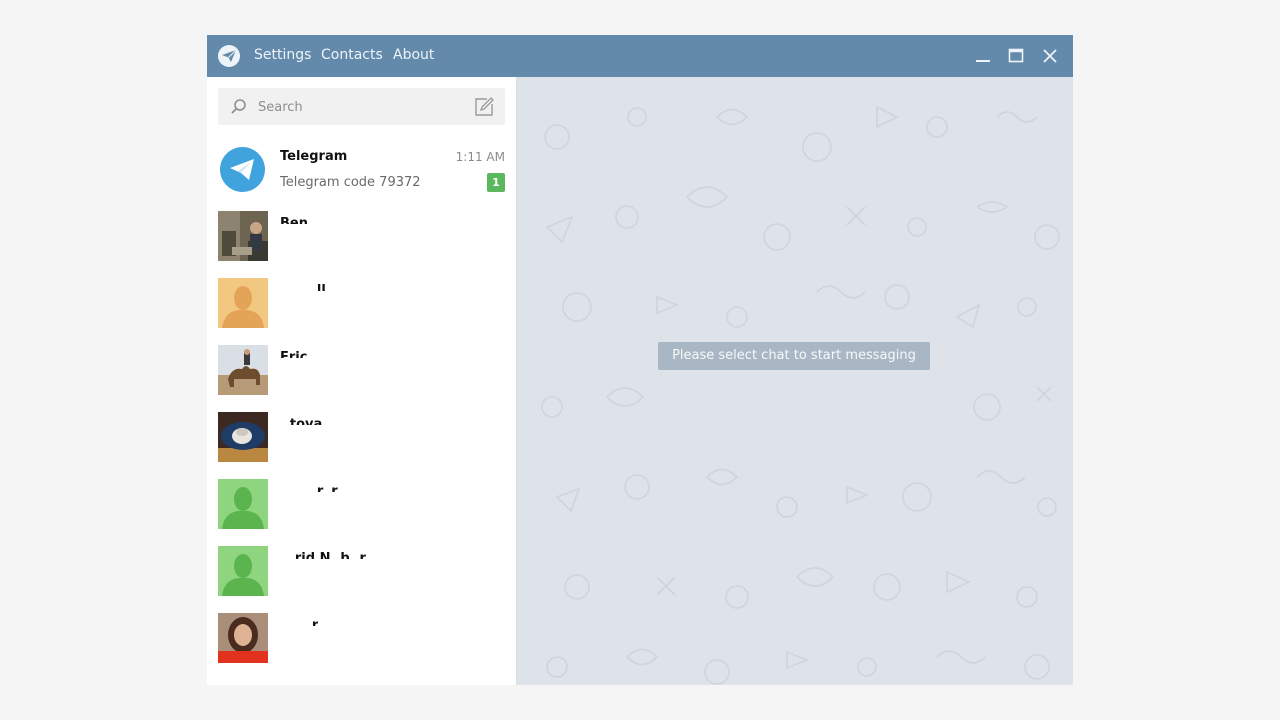  I want to click on chat-item: ..r..r, so click(361, 512).